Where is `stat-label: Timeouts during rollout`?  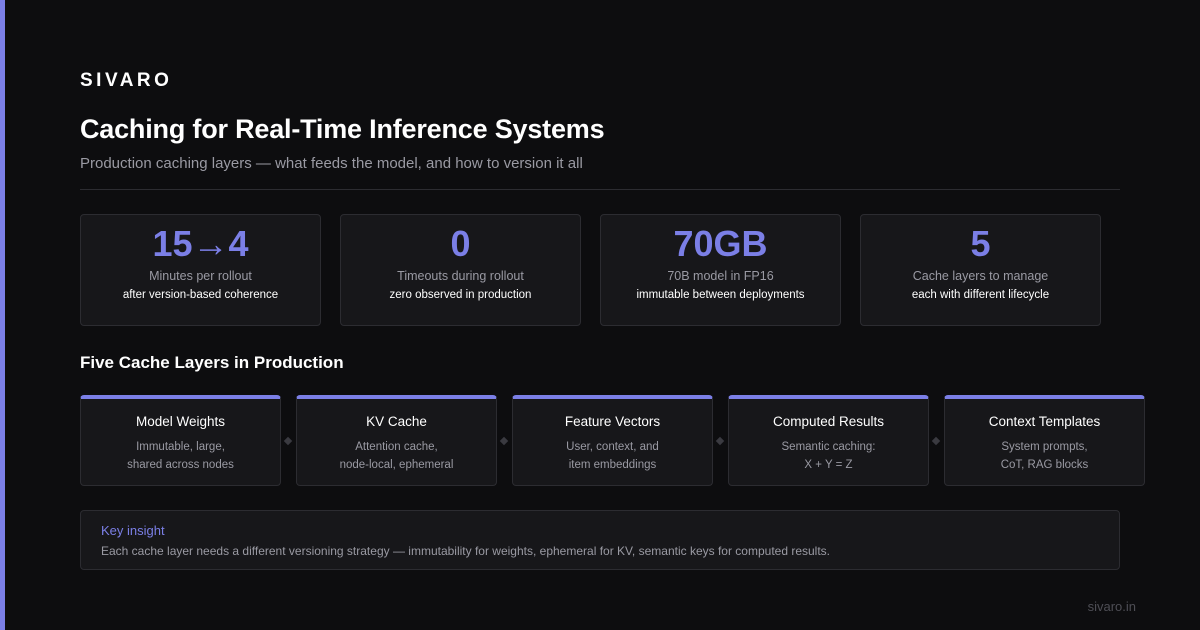 stat-label: Timeouts during rollout is located at coordinates (460, 276).